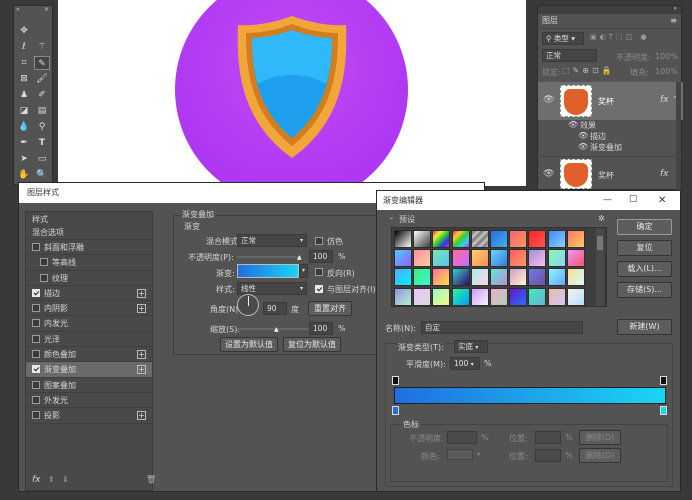 The height and width of the screenshot is (500, 692). I want to click on style-item: 颜色叠加 +, so click(89, 355).